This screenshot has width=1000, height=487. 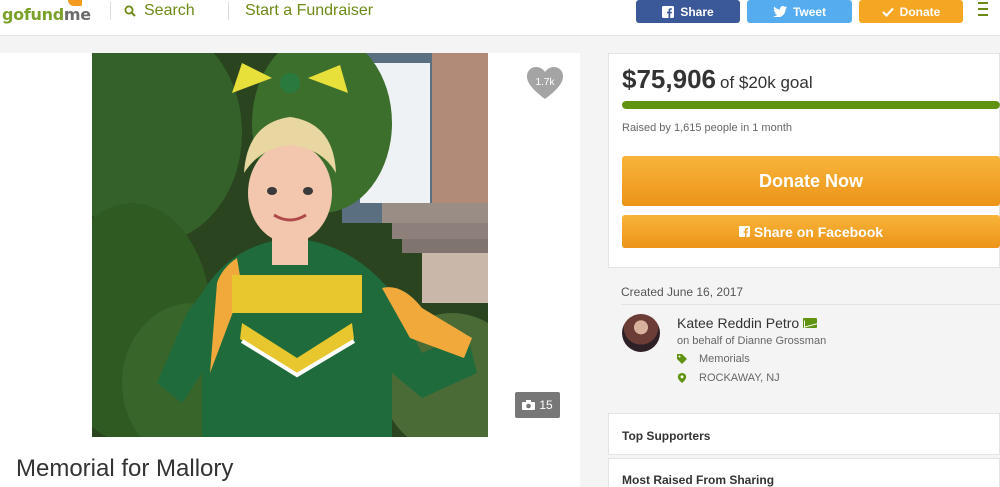 What do you see at coordinates (546, 405) in the screenshot?
I see `photo-count: 15` at bounding box center [546, 405].